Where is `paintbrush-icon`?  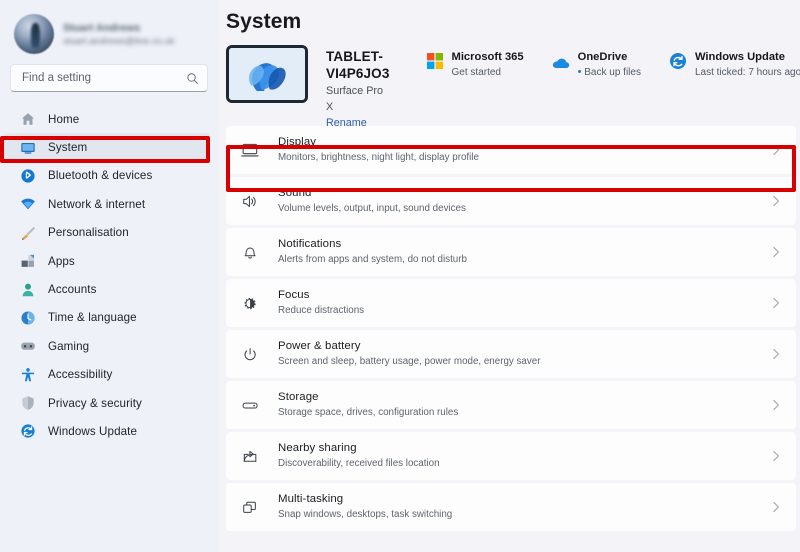
paintbrush-icon is located at coordinates (28, 233).